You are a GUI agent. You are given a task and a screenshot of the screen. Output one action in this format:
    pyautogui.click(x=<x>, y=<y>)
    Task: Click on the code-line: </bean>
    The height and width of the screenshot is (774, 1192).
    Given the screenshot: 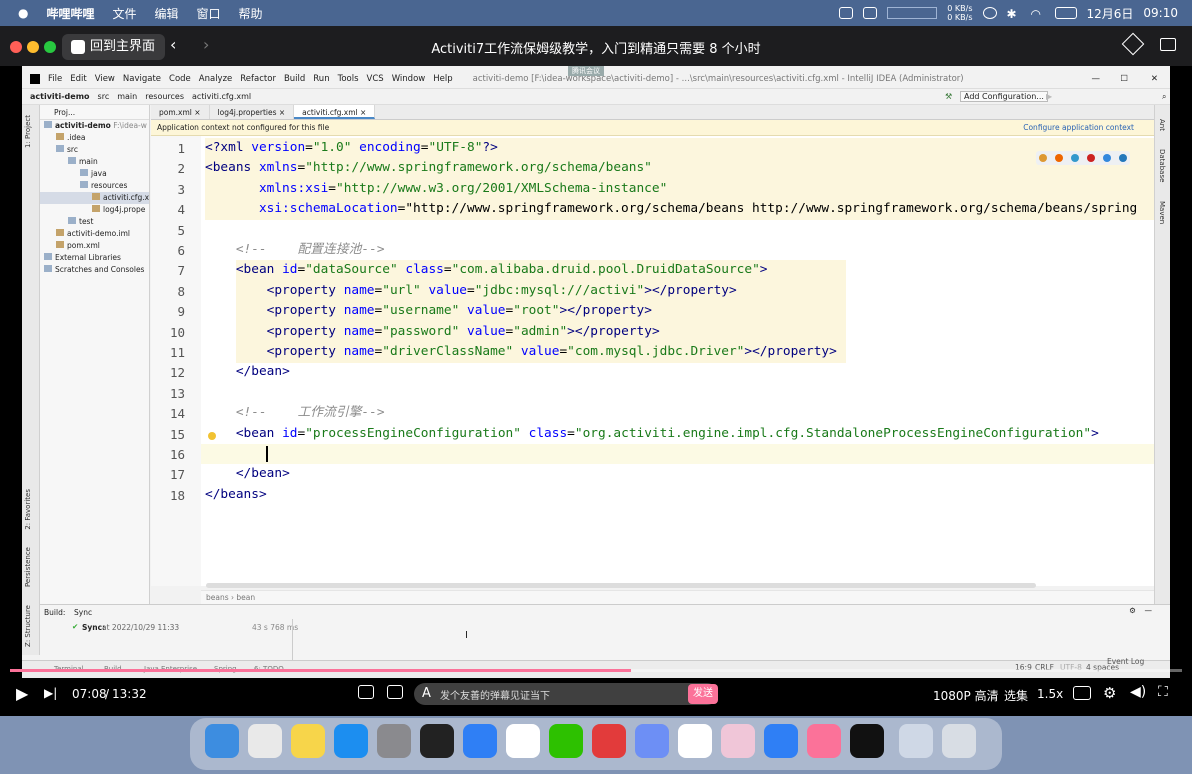 What is the action you would take?
    pyautogui.click(x=247, y=372)
    